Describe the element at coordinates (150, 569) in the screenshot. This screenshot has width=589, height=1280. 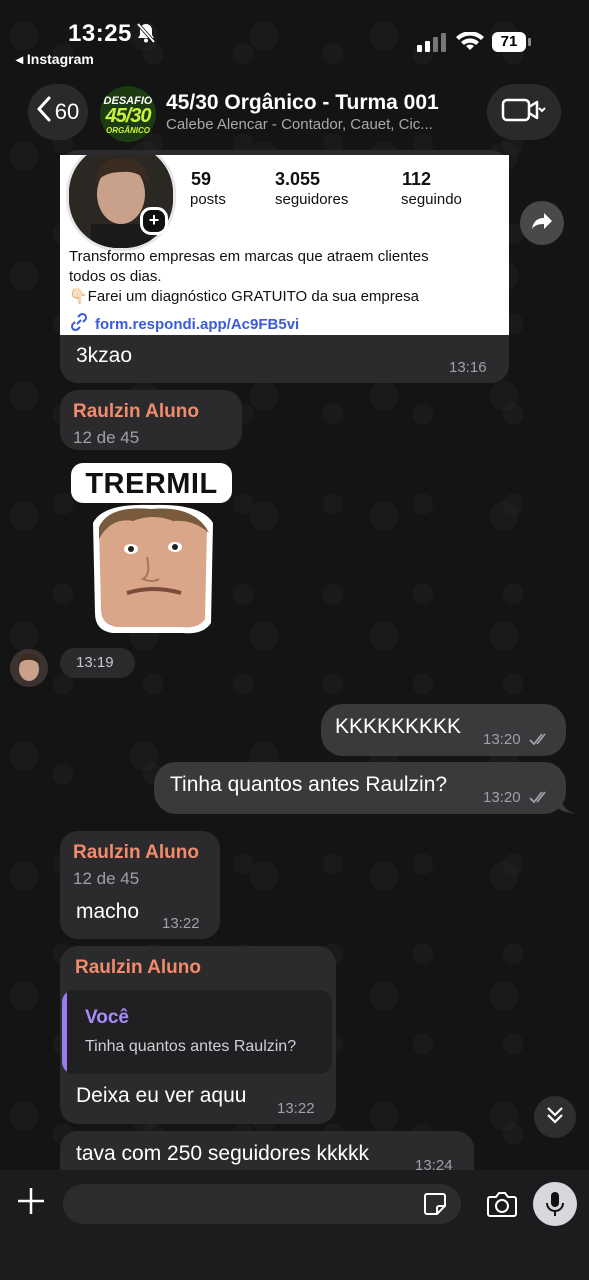
I see `sticker-image` at that location.